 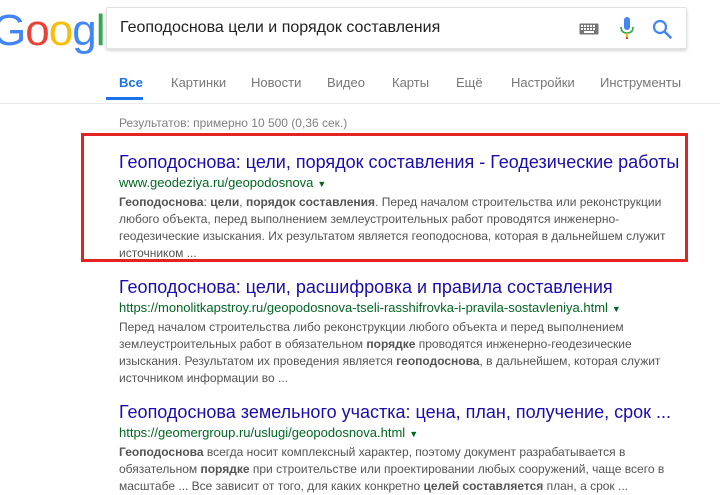 What do you see at coordinates (124, 98) in the screenshot?
I see `active-tab-indicator` at bounding box center [124, 98].